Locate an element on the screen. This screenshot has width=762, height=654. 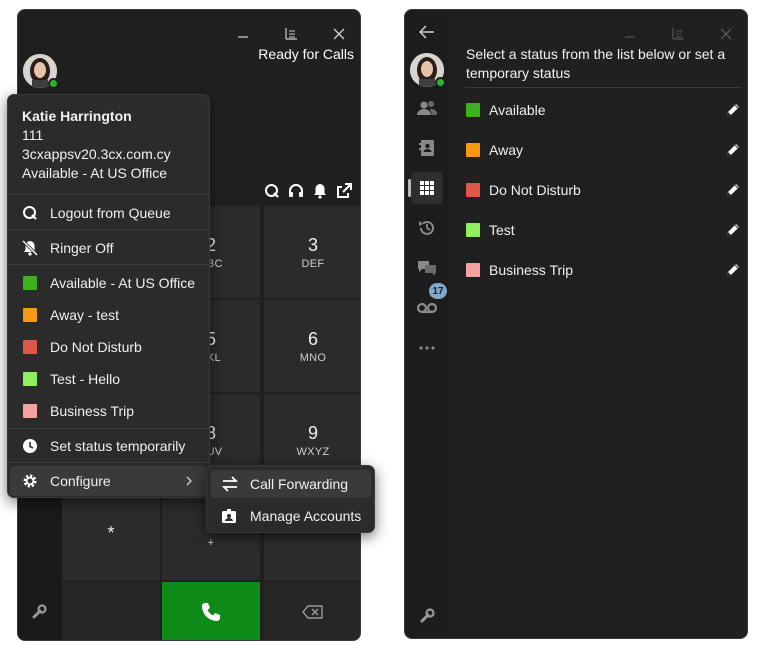
backspace-icon is located at coordinates (312, 612).